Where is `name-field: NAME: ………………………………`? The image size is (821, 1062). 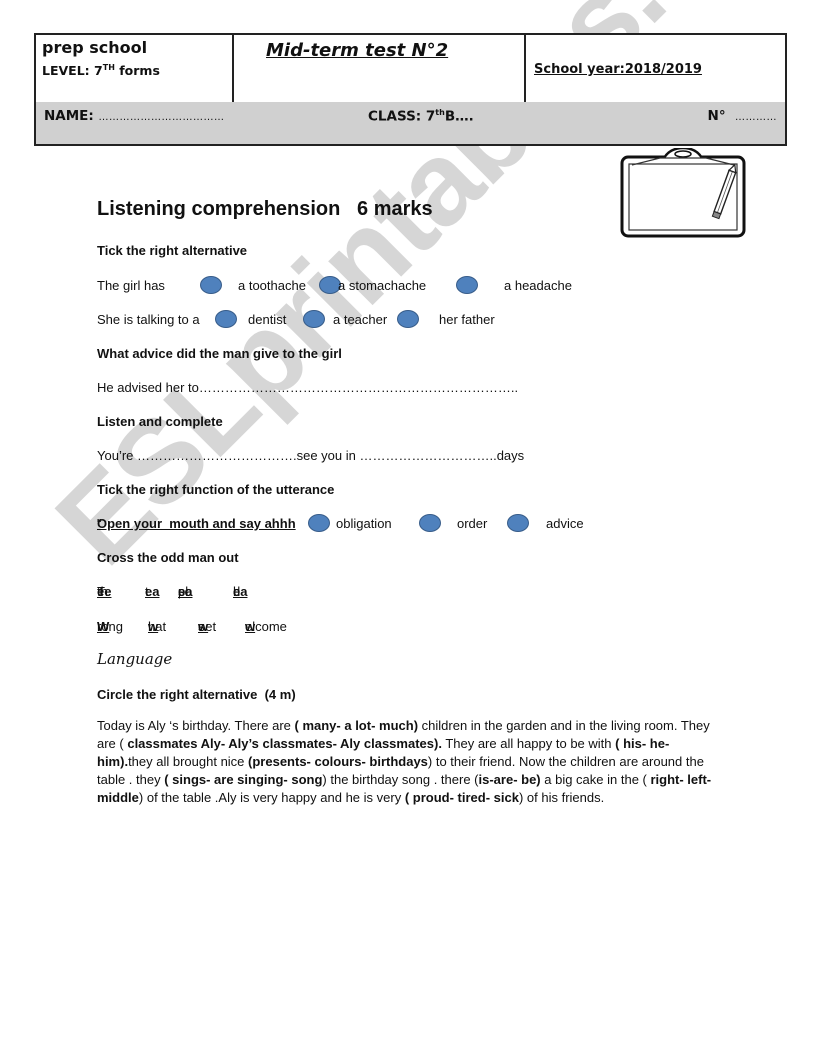
name-field: NAME: ……………………………… is located at coordinates (134, 116).